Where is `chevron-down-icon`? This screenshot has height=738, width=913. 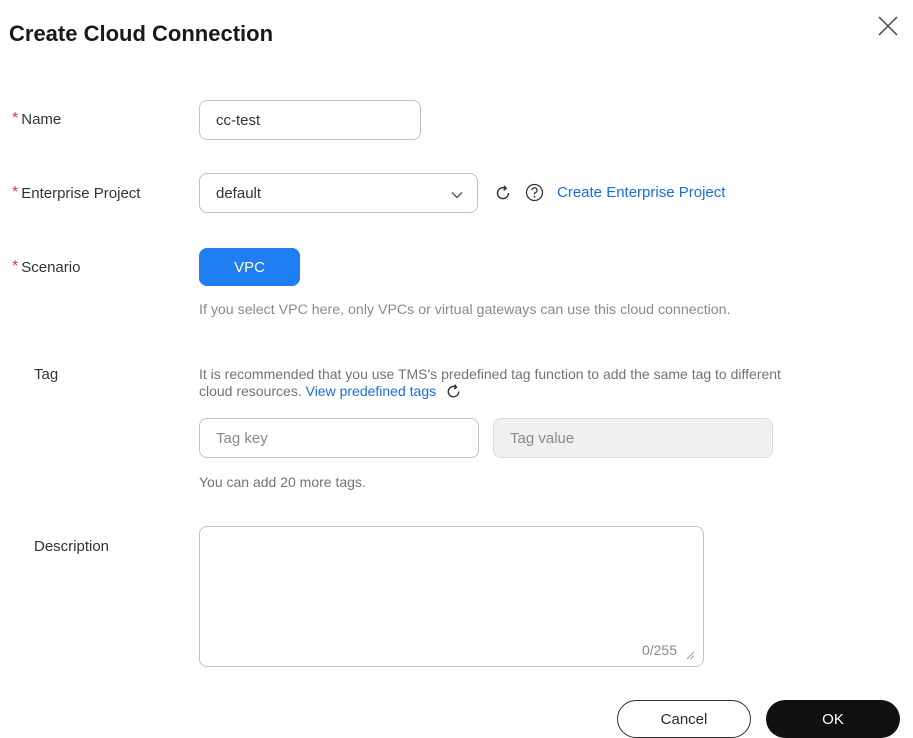 chevron-down-icon is located at coordinates (457, 194).